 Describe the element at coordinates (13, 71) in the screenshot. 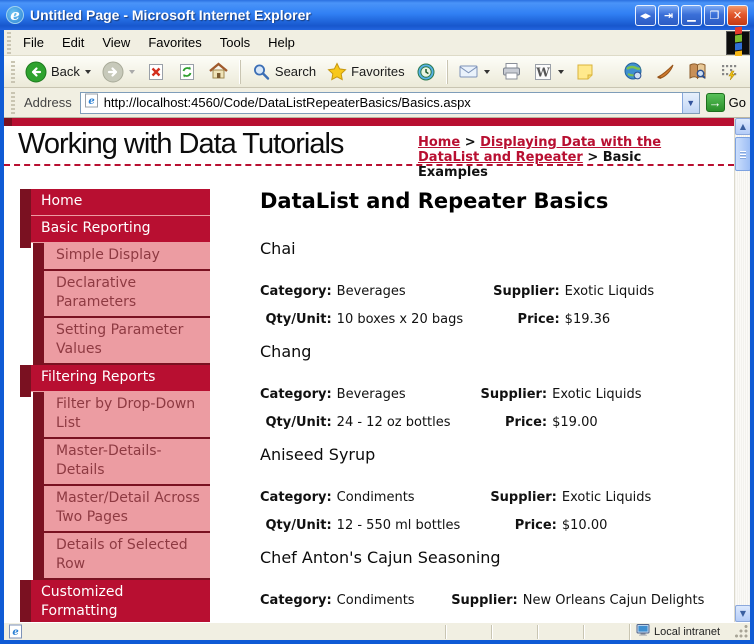

I see `toolbar-grip` at that location.